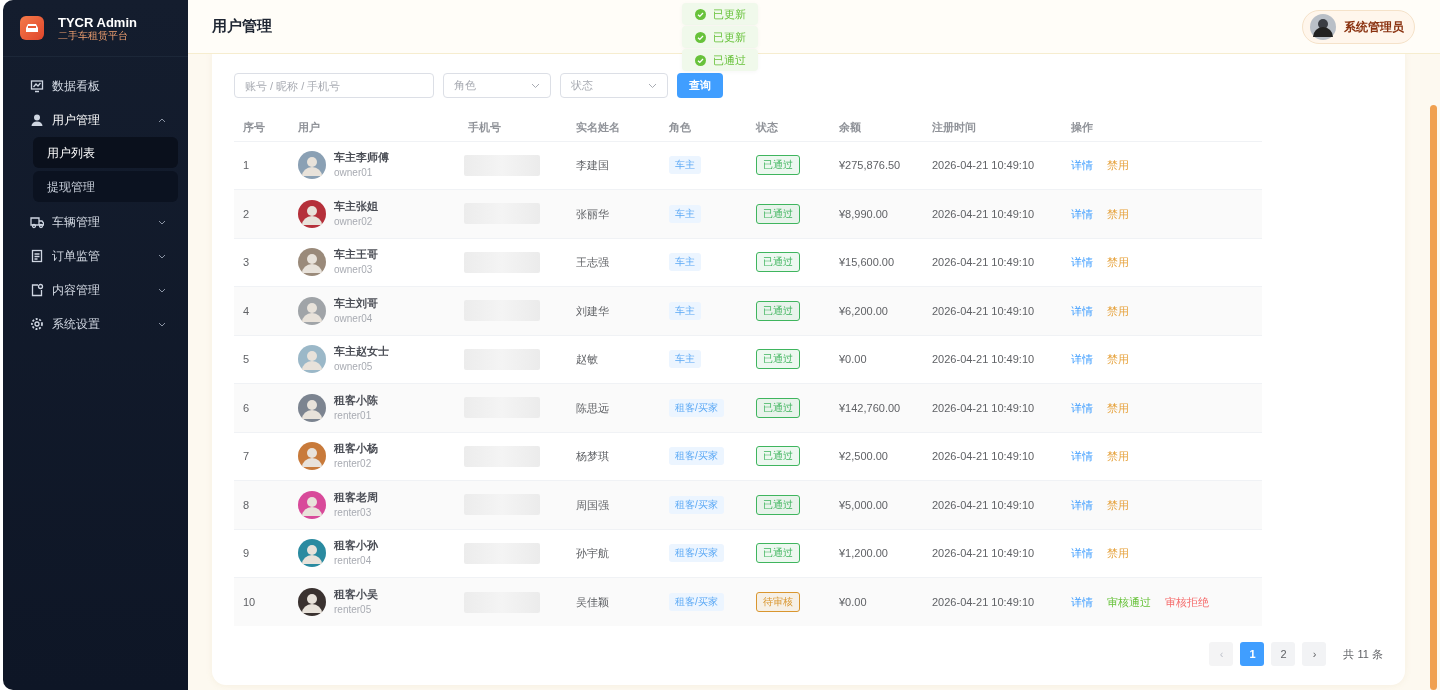  I want to click on real-name: 吴佳颖, so click(592, 601).